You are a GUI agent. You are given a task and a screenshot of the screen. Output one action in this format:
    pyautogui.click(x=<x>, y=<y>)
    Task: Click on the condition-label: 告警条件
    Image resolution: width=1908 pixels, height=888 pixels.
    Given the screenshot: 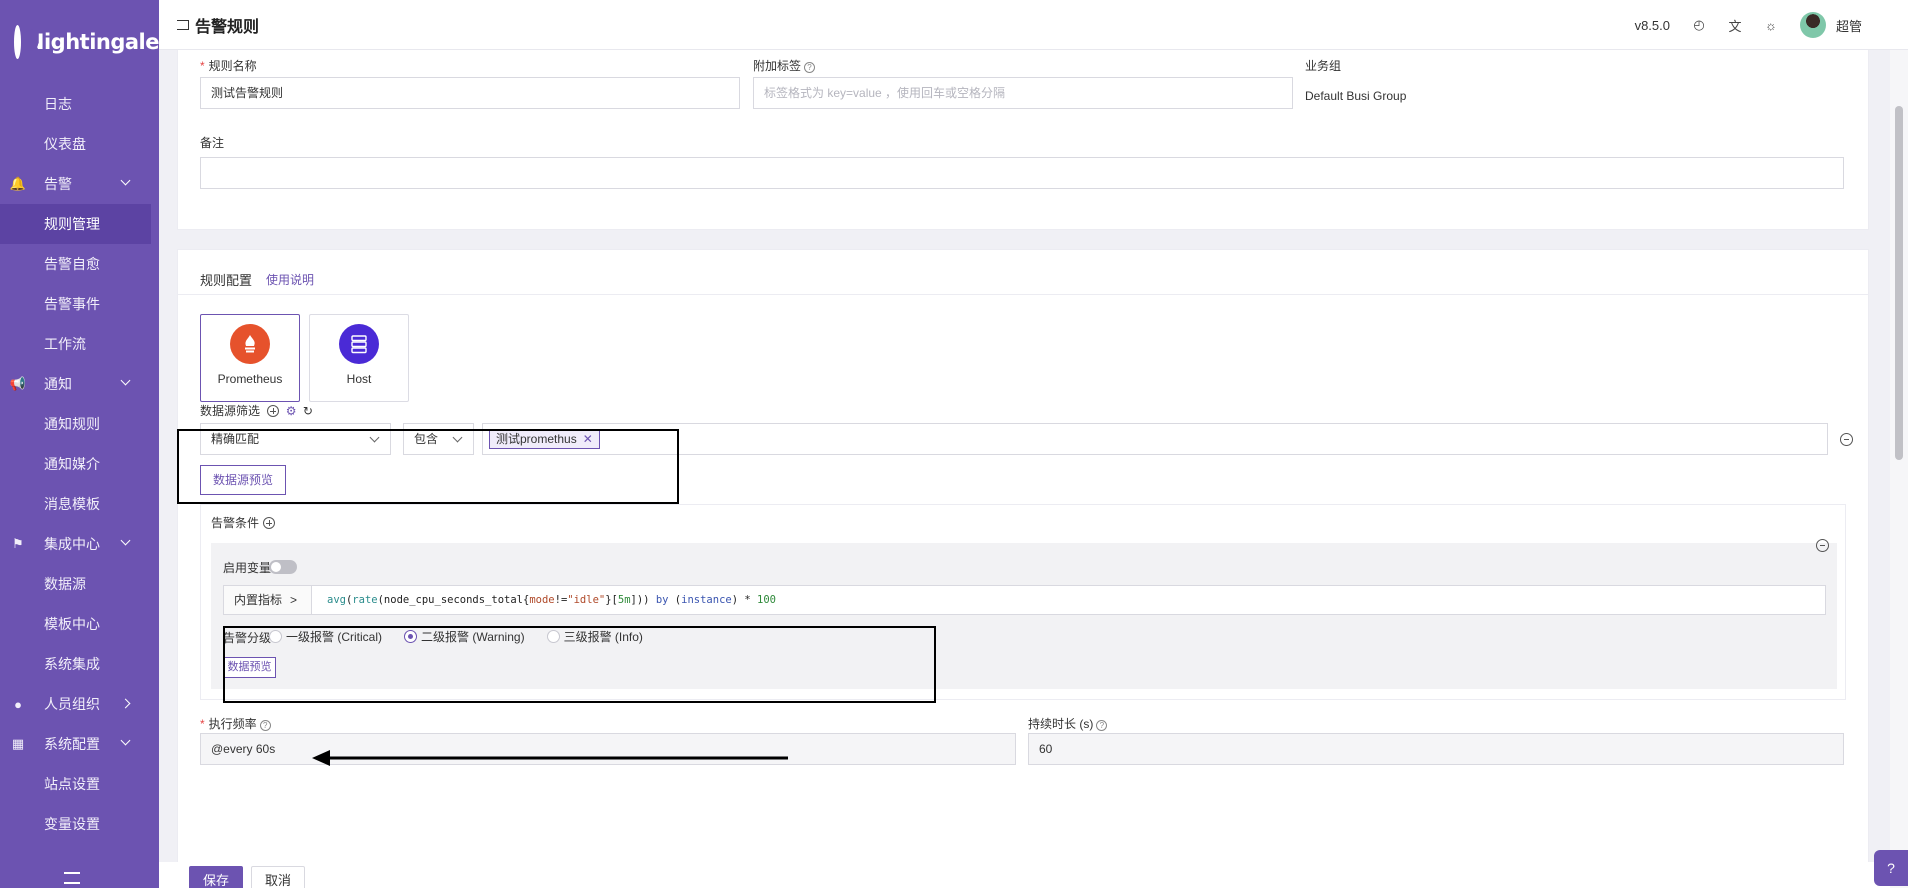 What is the action you would take?
    pyautogui.click(x=243, y=522)
    